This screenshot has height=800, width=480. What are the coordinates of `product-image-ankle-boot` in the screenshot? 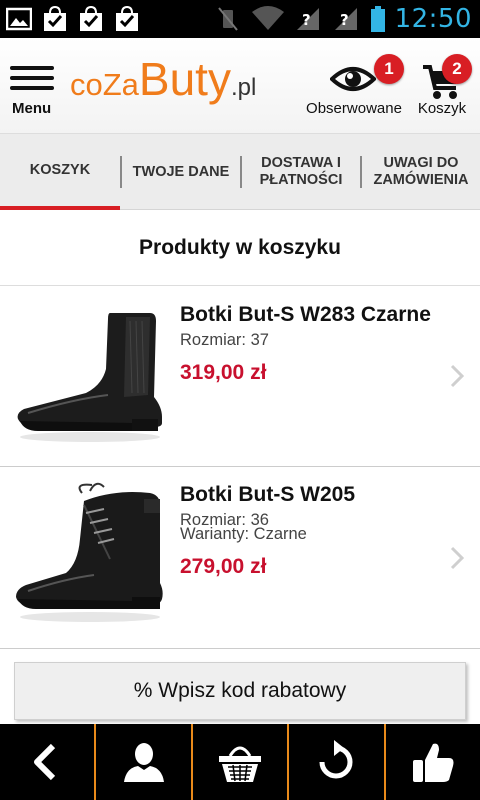 It's located at (89, 377).